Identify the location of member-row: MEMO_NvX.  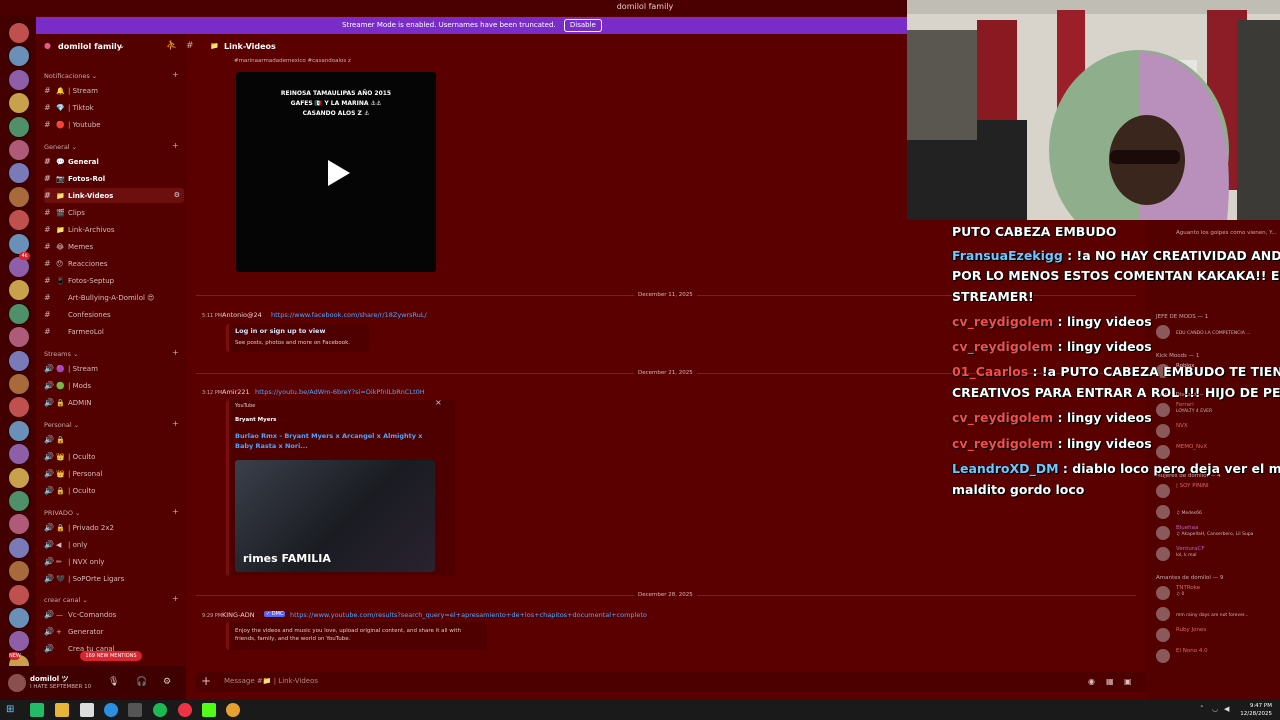
(1218, 451).